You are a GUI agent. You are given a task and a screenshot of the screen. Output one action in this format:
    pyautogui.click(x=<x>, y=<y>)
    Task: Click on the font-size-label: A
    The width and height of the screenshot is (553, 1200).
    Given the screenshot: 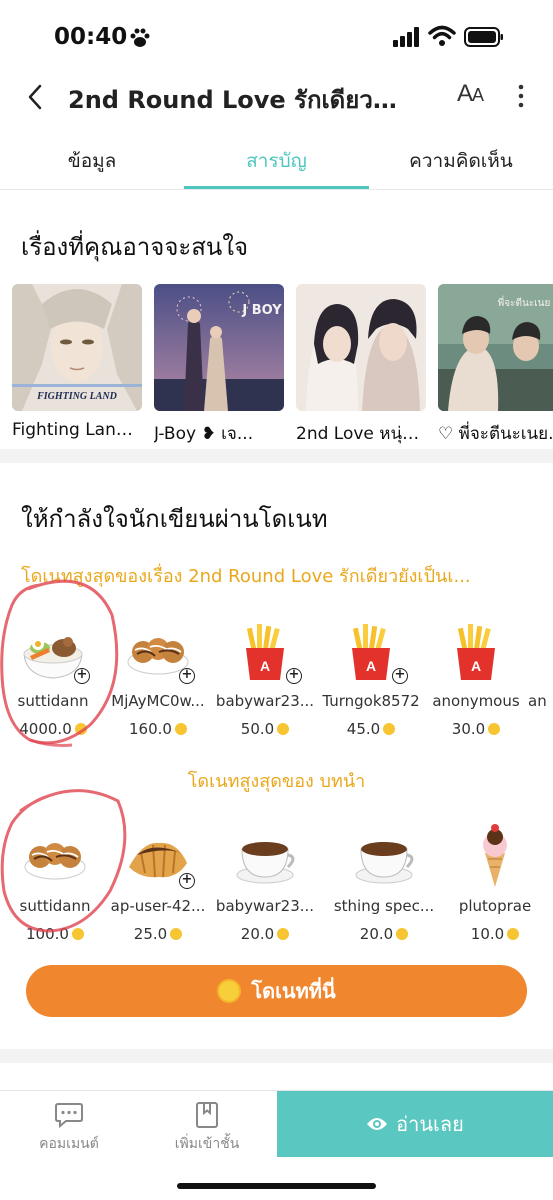 What is the action you would take?
    pyautogui.click(x=465, y=93)
    